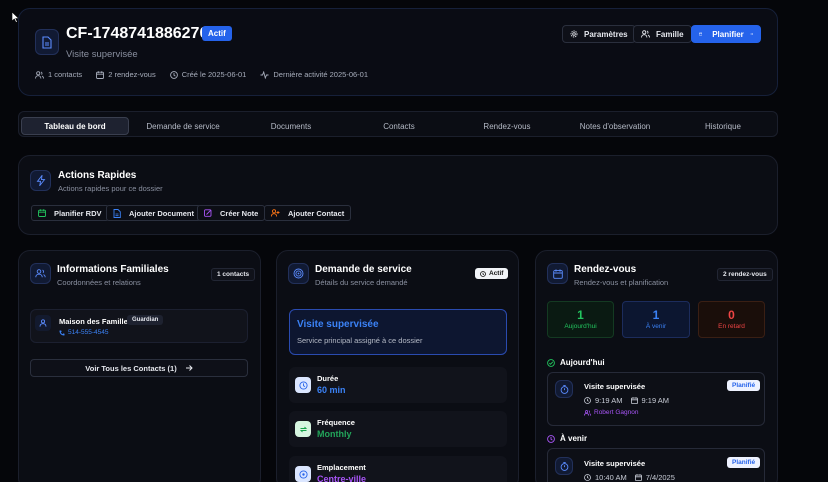 Image resolution: width=828 pixels, height=482 pixels. What do you see at coordinates (744, 385) in the screenshot?
I see `today-appointment-status: Planifié` at bounding box center [744, 385].